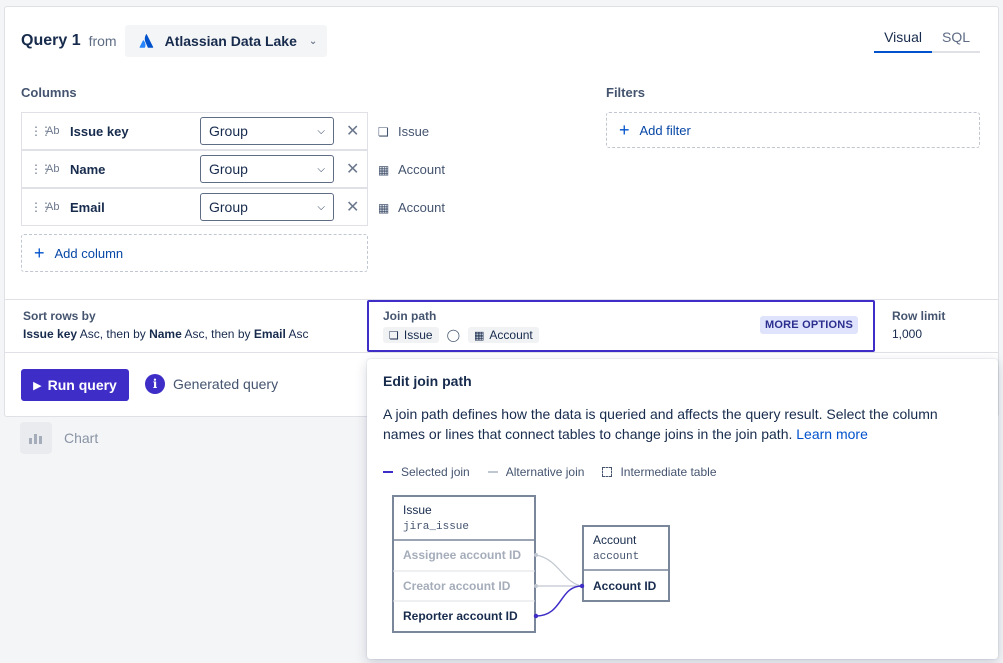 This screenshot has width=1003, height=663. Describe the element at coordinates (194, 131) in the screenshot. I see `column-row: ⋮⋮ Ab Issue key Group ⌵ ✕` at that location.